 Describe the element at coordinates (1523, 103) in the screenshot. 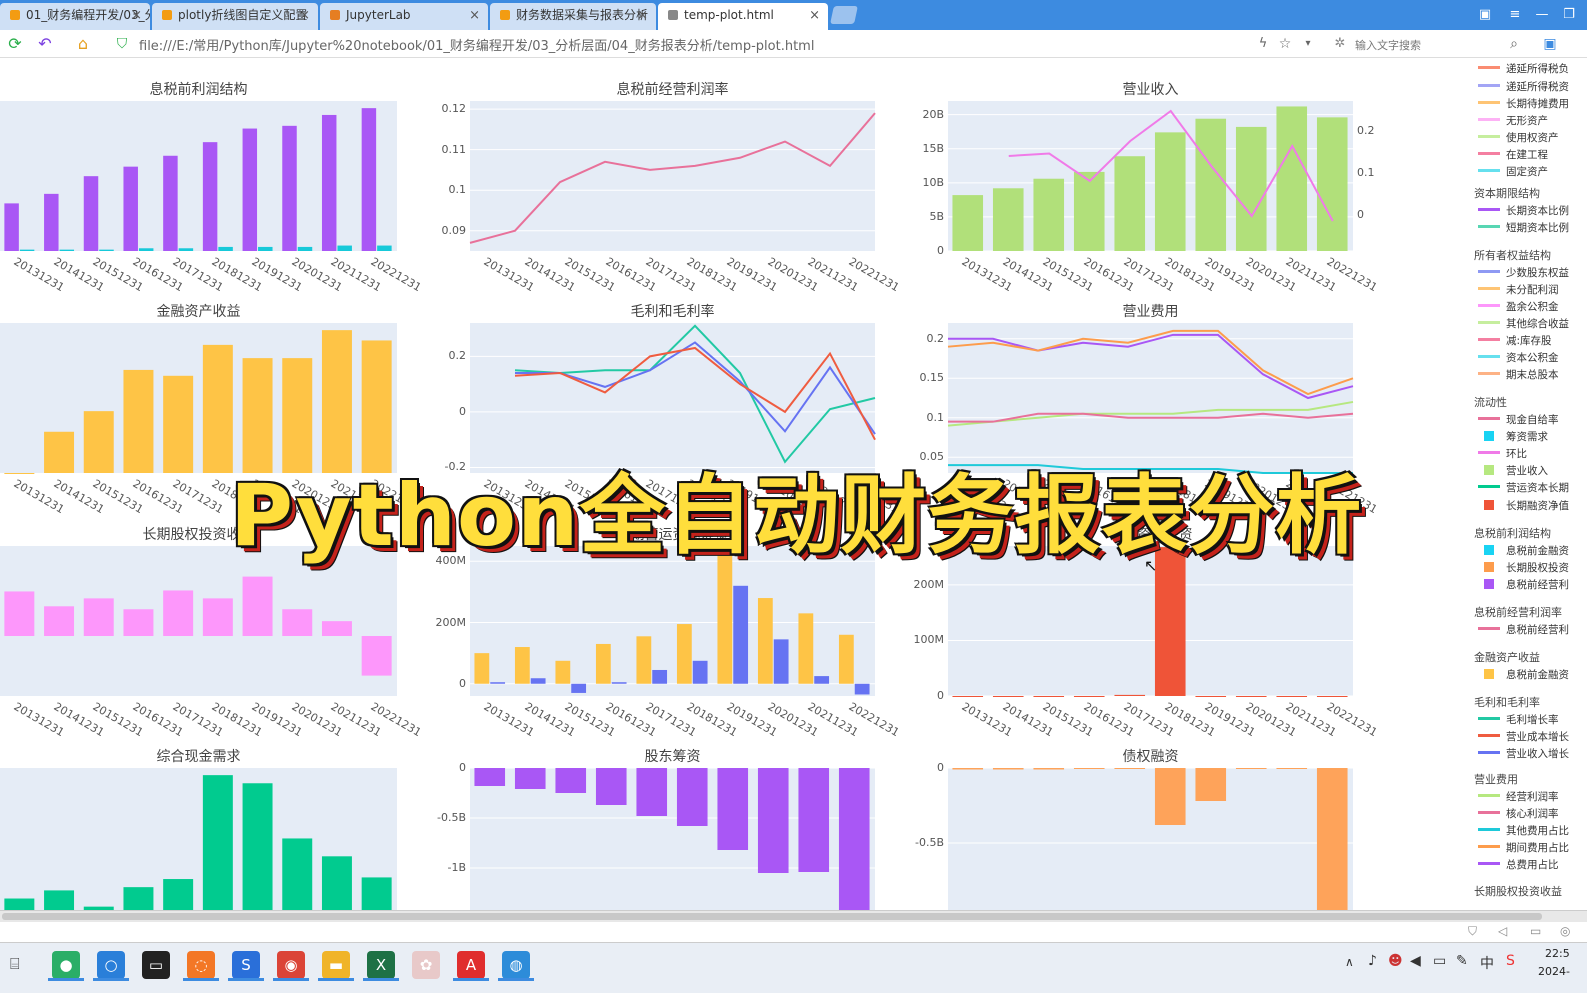

I see `legend-item: 长期待摊费用` at that location.